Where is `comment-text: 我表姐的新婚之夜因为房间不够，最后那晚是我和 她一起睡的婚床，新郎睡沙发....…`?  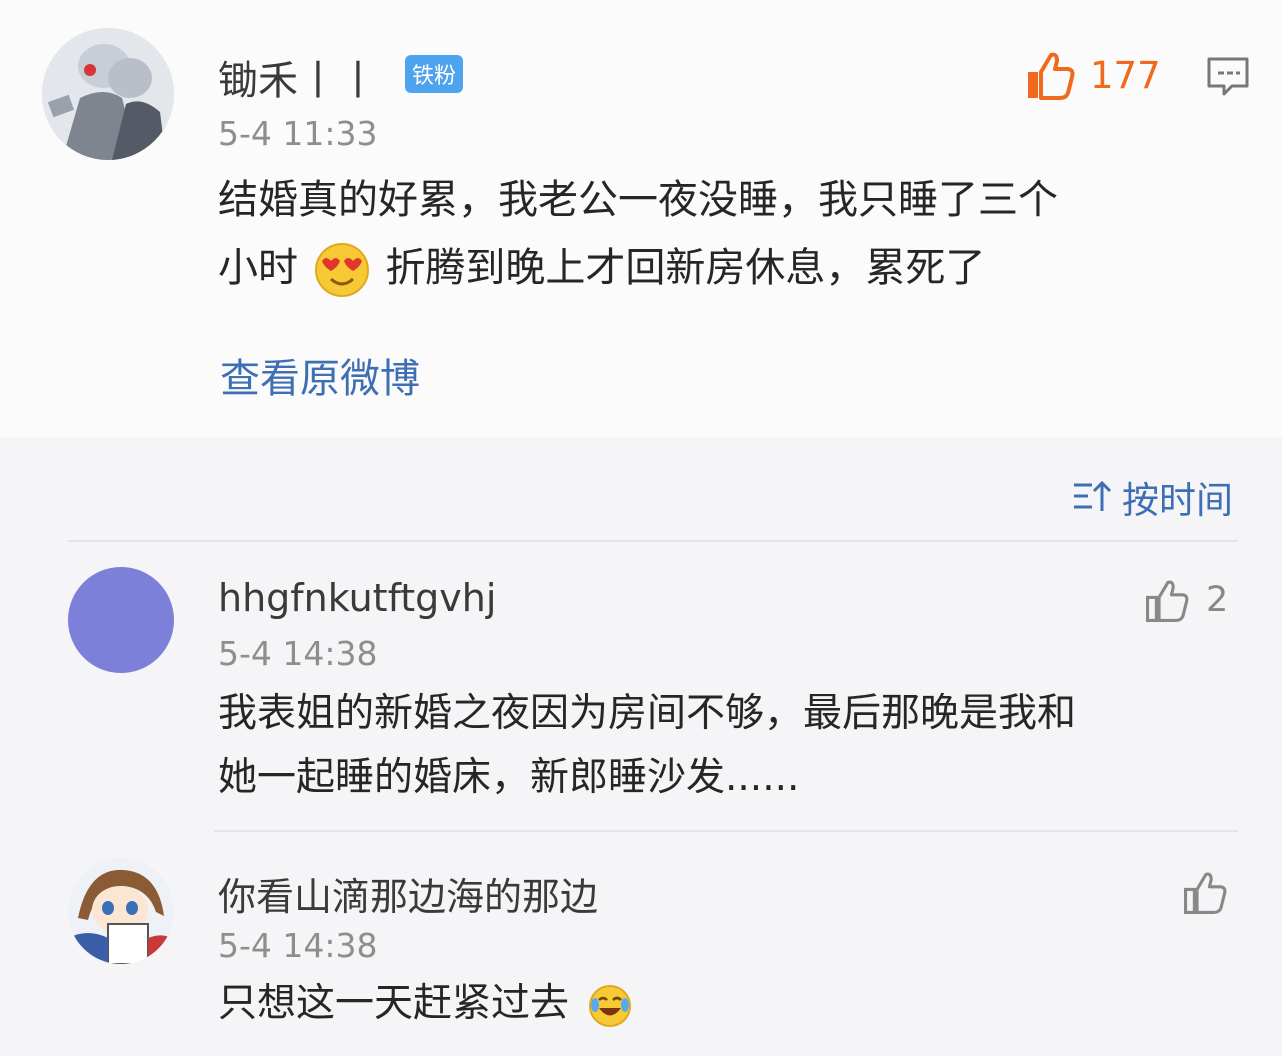
comment-text: 我表姐的新婚之夜因为房间不够，最后那晚是我和 她一起睡的婚床，新郎睡沙发....… is located at coordinates (723, 746).